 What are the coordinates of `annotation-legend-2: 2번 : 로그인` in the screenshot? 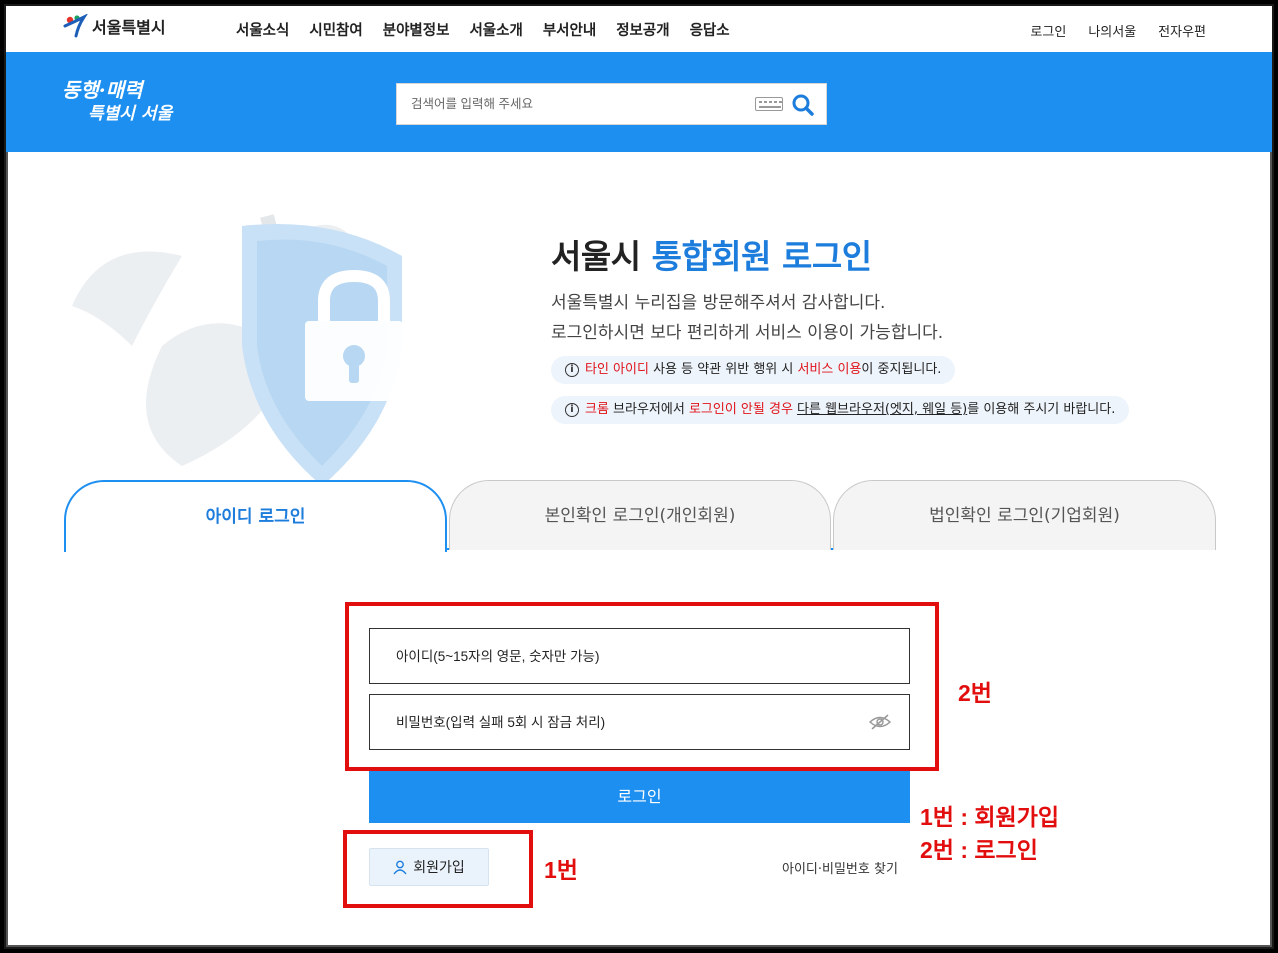 It's located at (979, 850).